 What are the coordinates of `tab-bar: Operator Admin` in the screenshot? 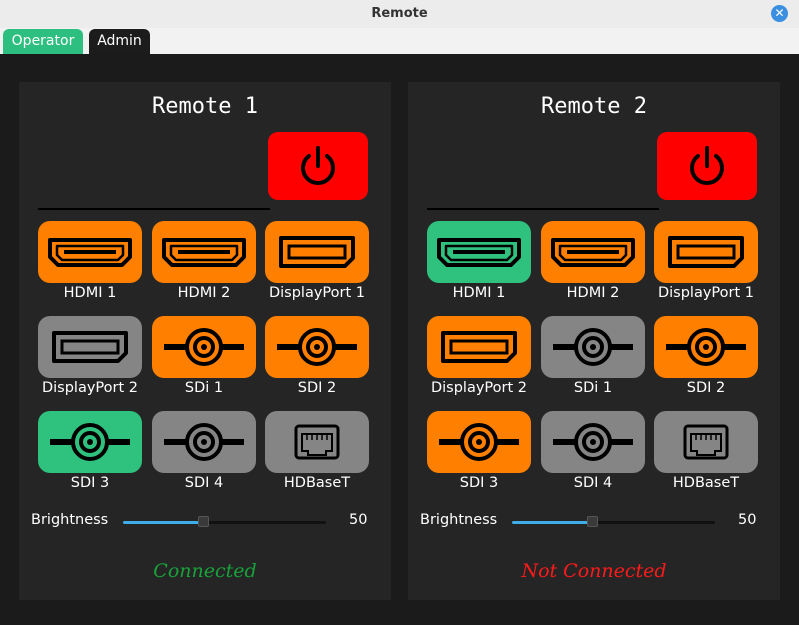 It's located at (399, 41).